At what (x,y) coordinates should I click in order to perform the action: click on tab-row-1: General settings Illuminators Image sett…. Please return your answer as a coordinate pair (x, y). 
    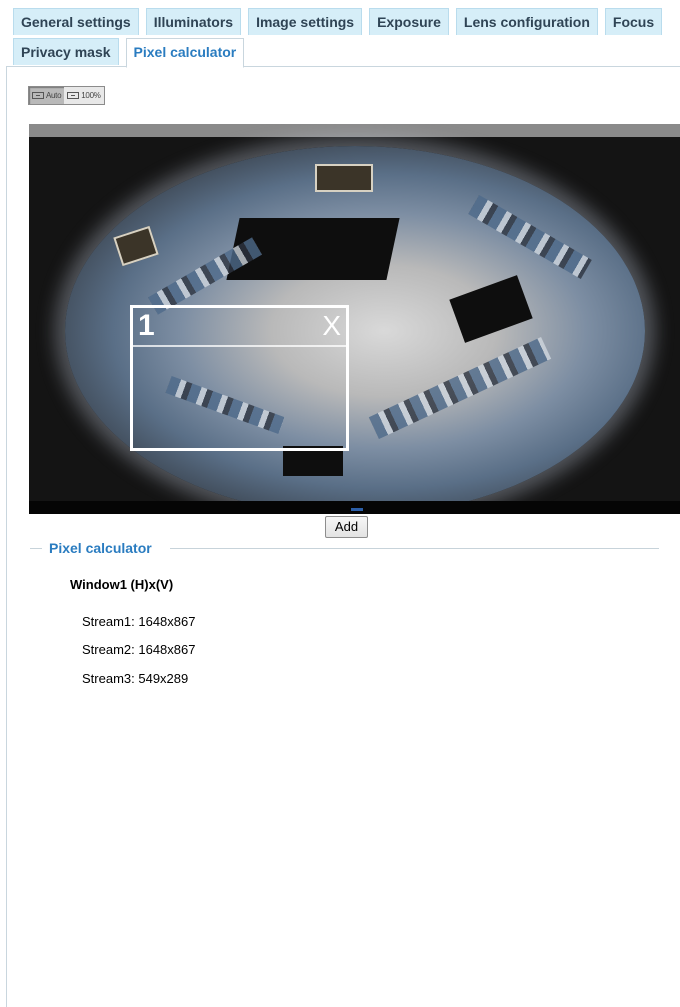
    Looking at the image, I should click on (343, 22).